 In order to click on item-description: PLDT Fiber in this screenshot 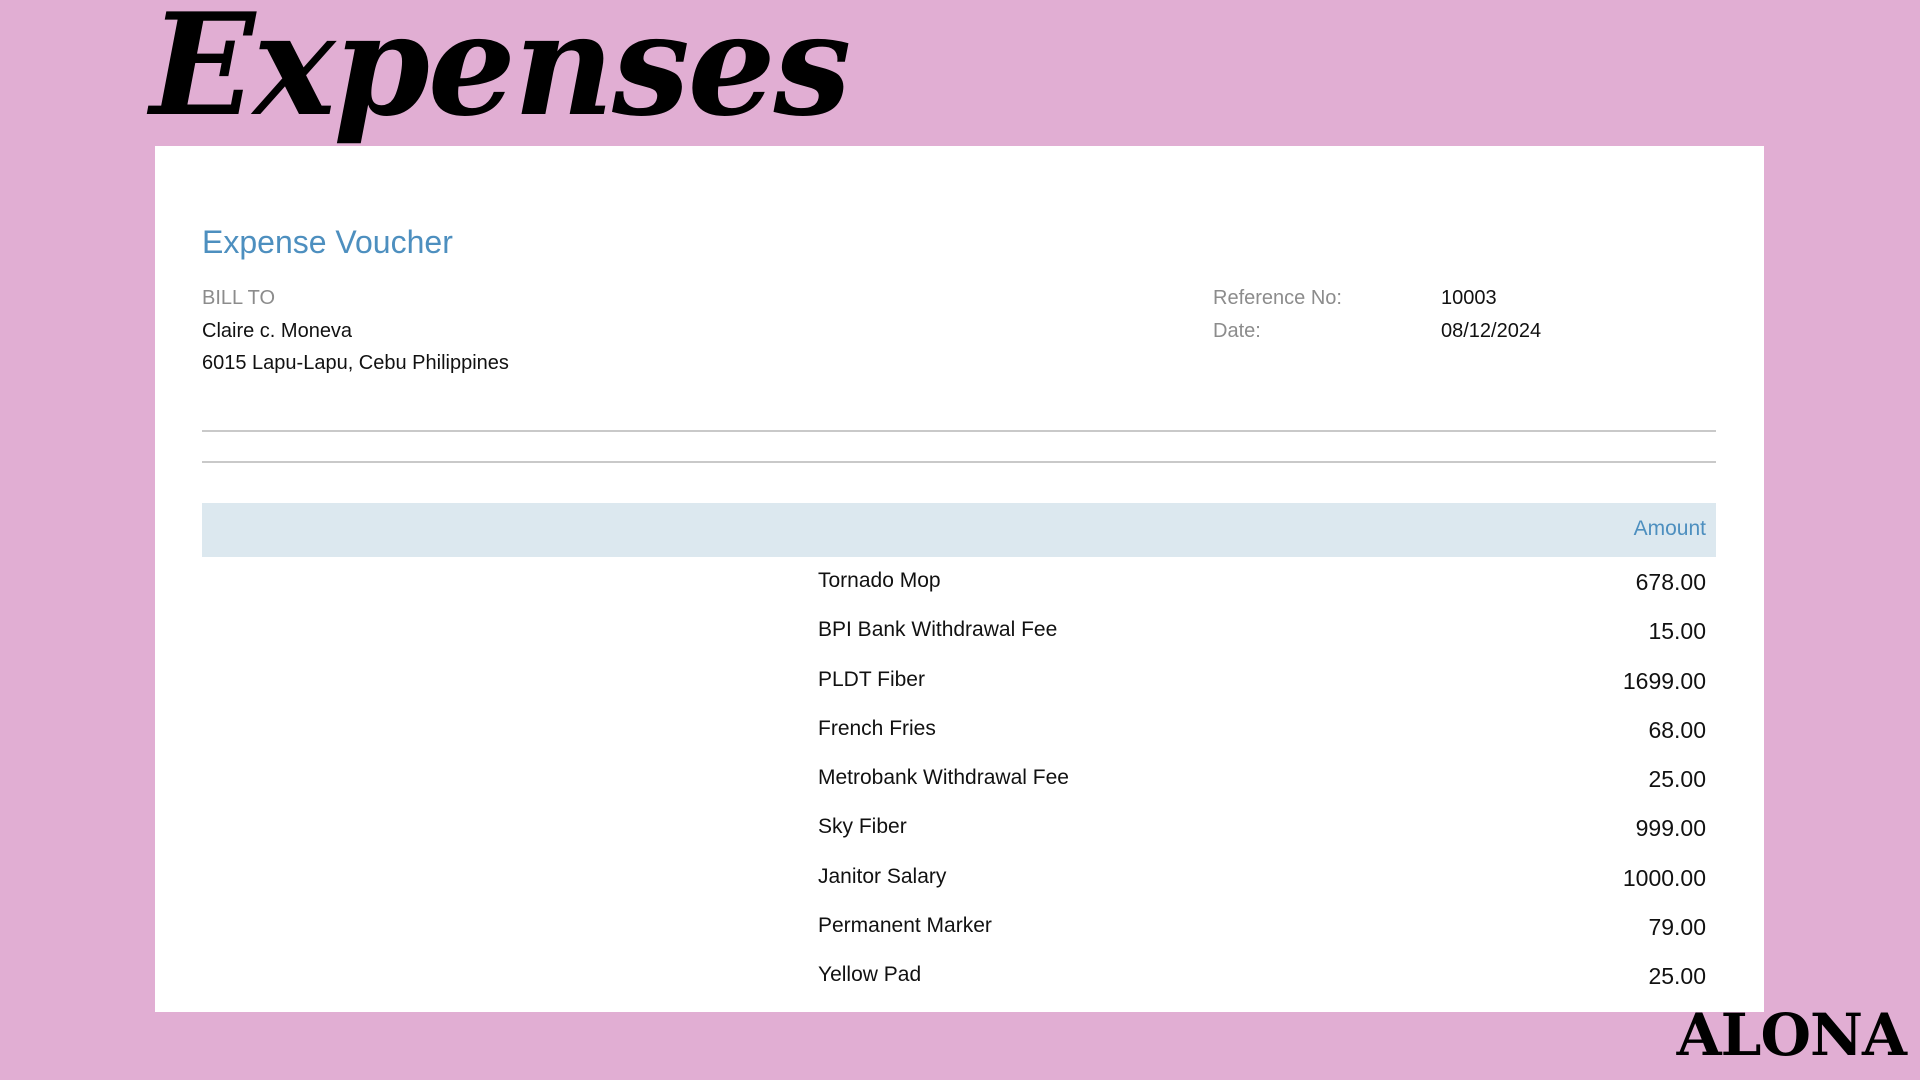, I will do `click(871, 679)`.